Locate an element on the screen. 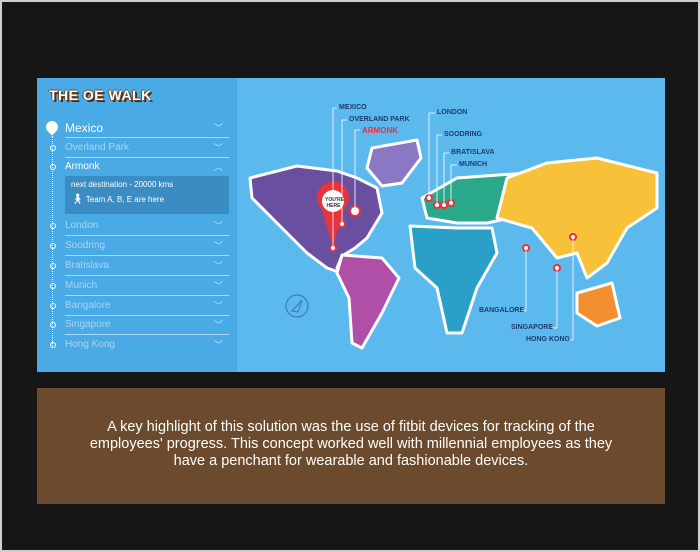  label-armonk: ARMONK is located at coordinates (380, 130).